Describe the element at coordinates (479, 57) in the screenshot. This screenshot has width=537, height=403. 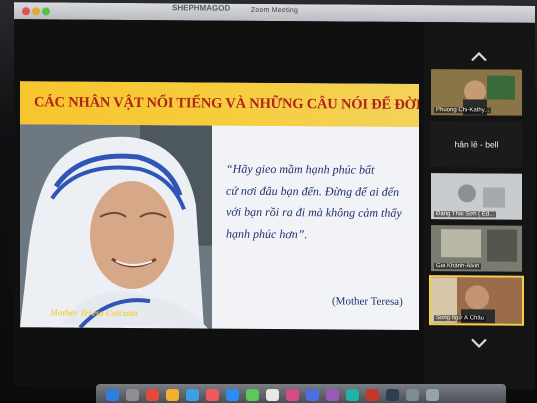
I see `scroll-up-icon` at that location.